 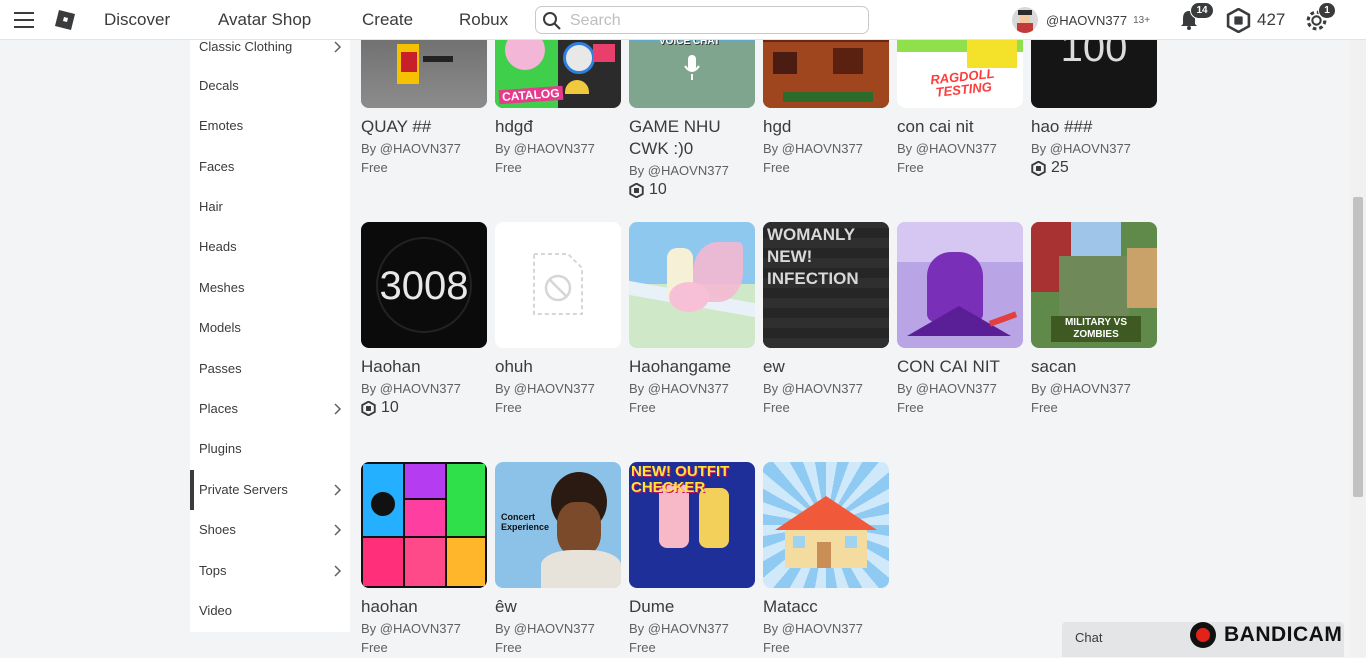 What do you see at coordinates (715, 21) in the screenshot?
I see `search-input` at bounding box center [715, 21].